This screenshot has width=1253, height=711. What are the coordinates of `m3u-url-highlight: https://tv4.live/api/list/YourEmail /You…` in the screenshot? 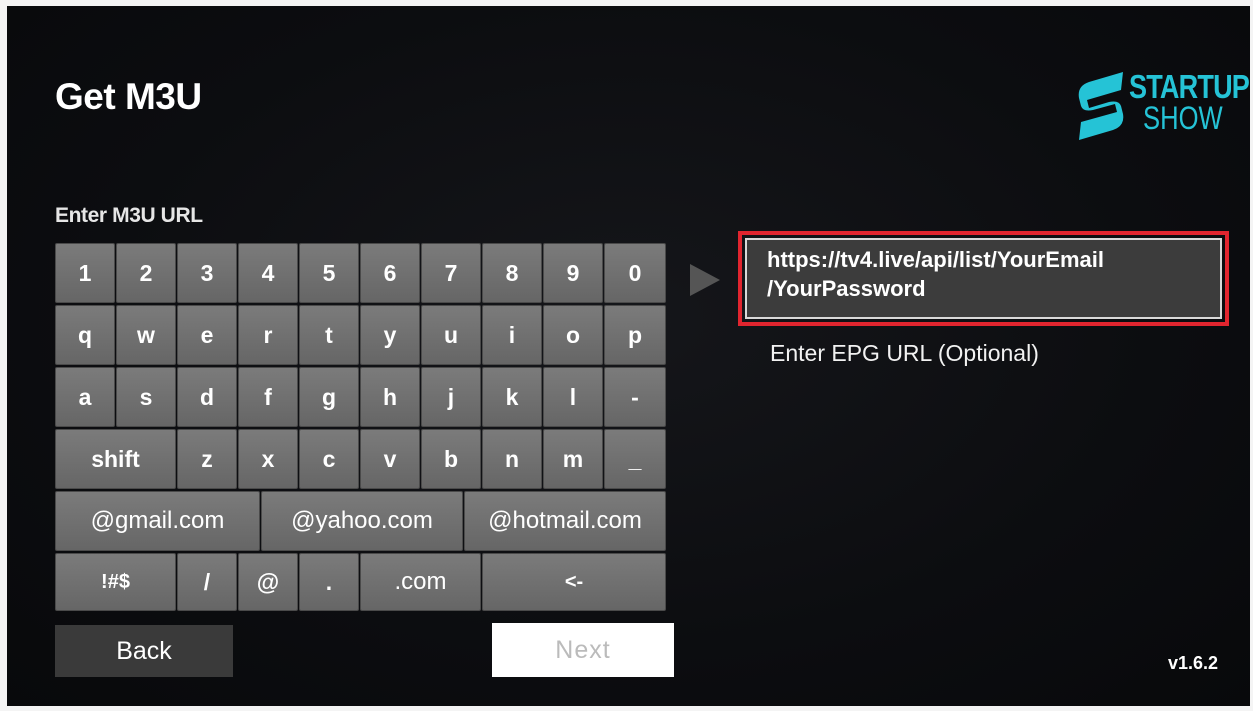 It's located at (983, 278).